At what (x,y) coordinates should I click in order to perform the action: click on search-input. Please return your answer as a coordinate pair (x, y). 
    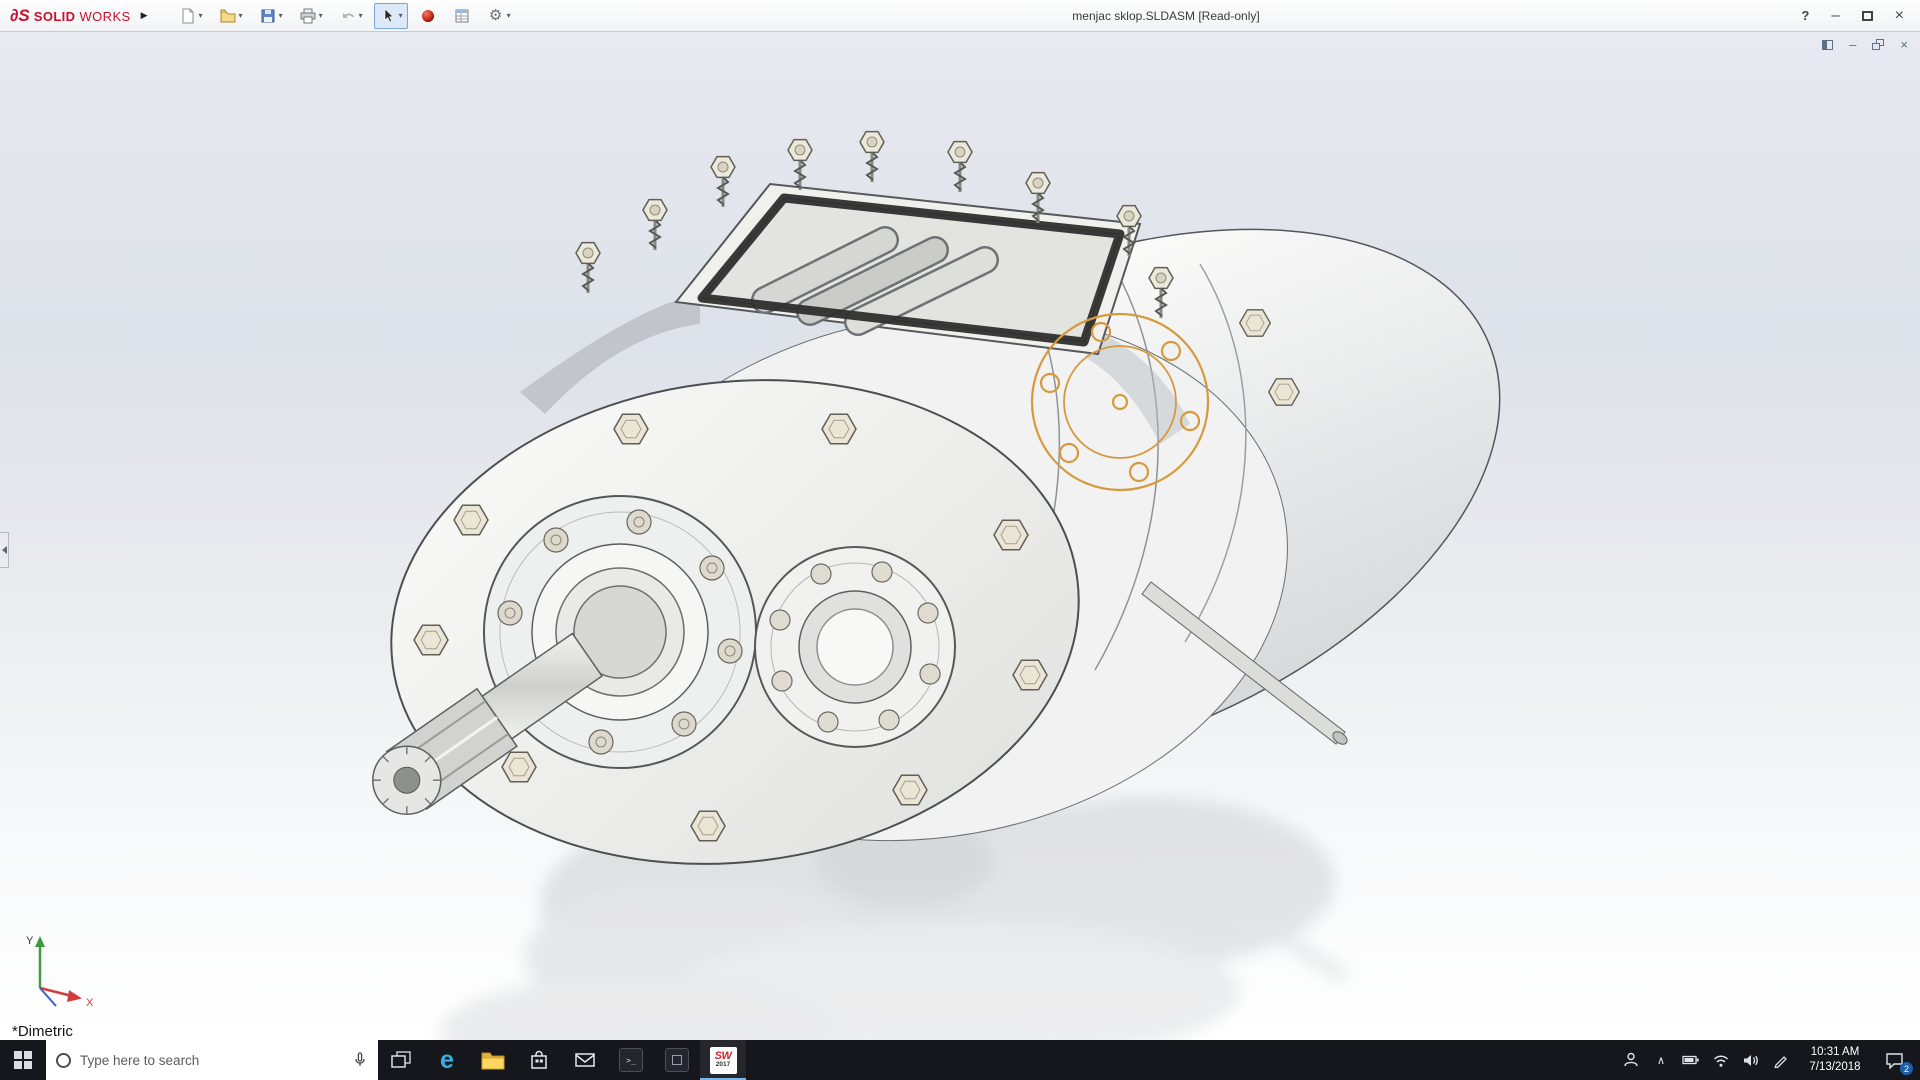
    Looking at the image, I should click on (211, 1060).